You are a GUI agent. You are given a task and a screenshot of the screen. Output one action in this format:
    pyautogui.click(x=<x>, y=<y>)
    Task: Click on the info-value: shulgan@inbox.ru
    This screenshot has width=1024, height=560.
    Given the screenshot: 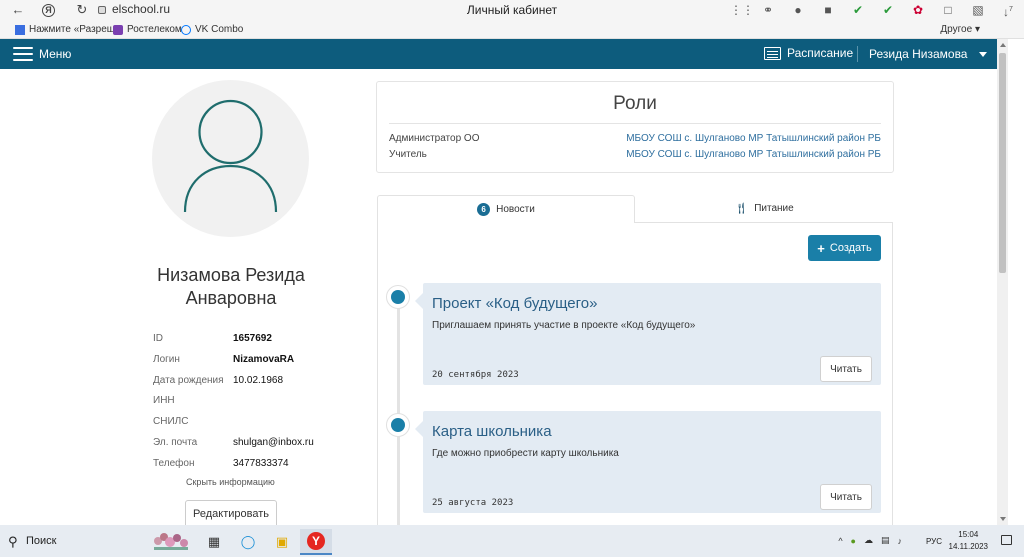 What is the action you would take?
    pyautogui.click(x=273, y=442)
    